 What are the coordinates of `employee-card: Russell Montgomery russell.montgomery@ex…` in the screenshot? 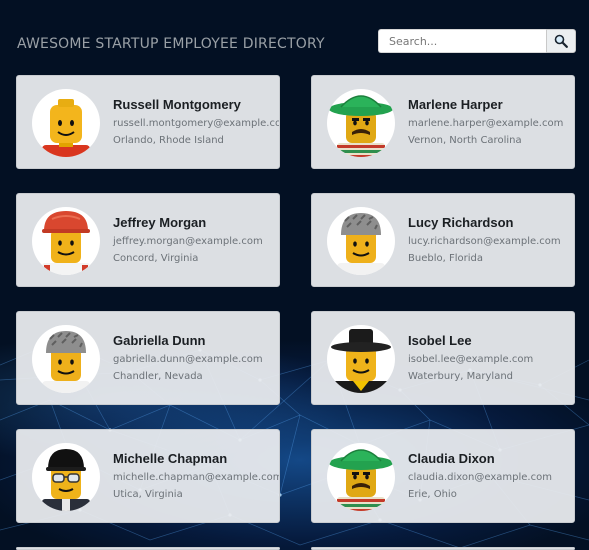 It's located at (148, 122).